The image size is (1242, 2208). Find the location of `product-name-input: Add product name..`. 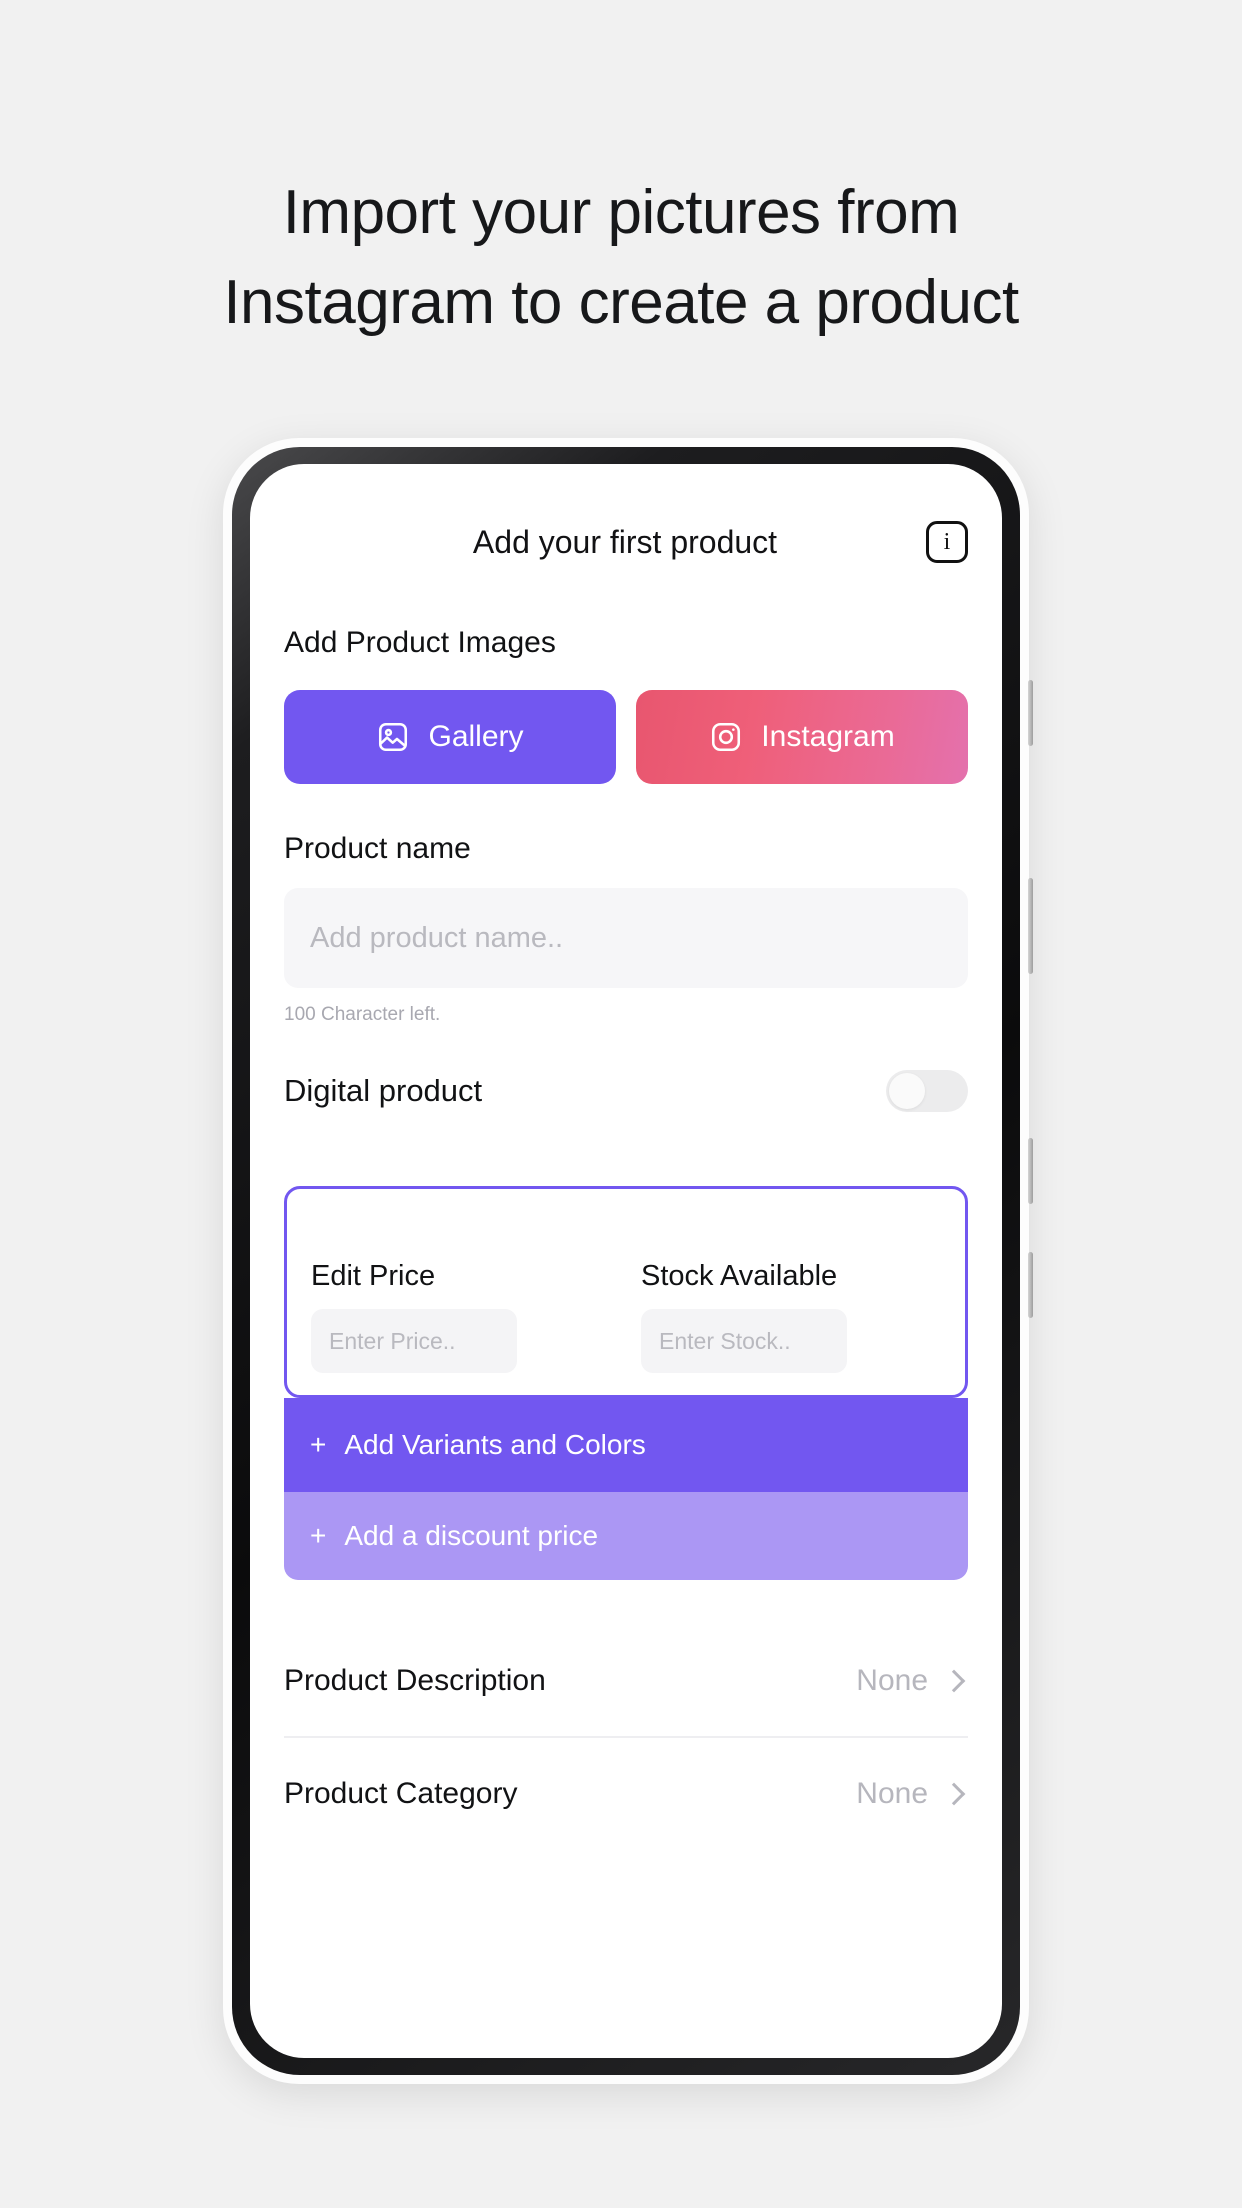

product-name-input: Add product name.. is located at coordinates (626, 938).